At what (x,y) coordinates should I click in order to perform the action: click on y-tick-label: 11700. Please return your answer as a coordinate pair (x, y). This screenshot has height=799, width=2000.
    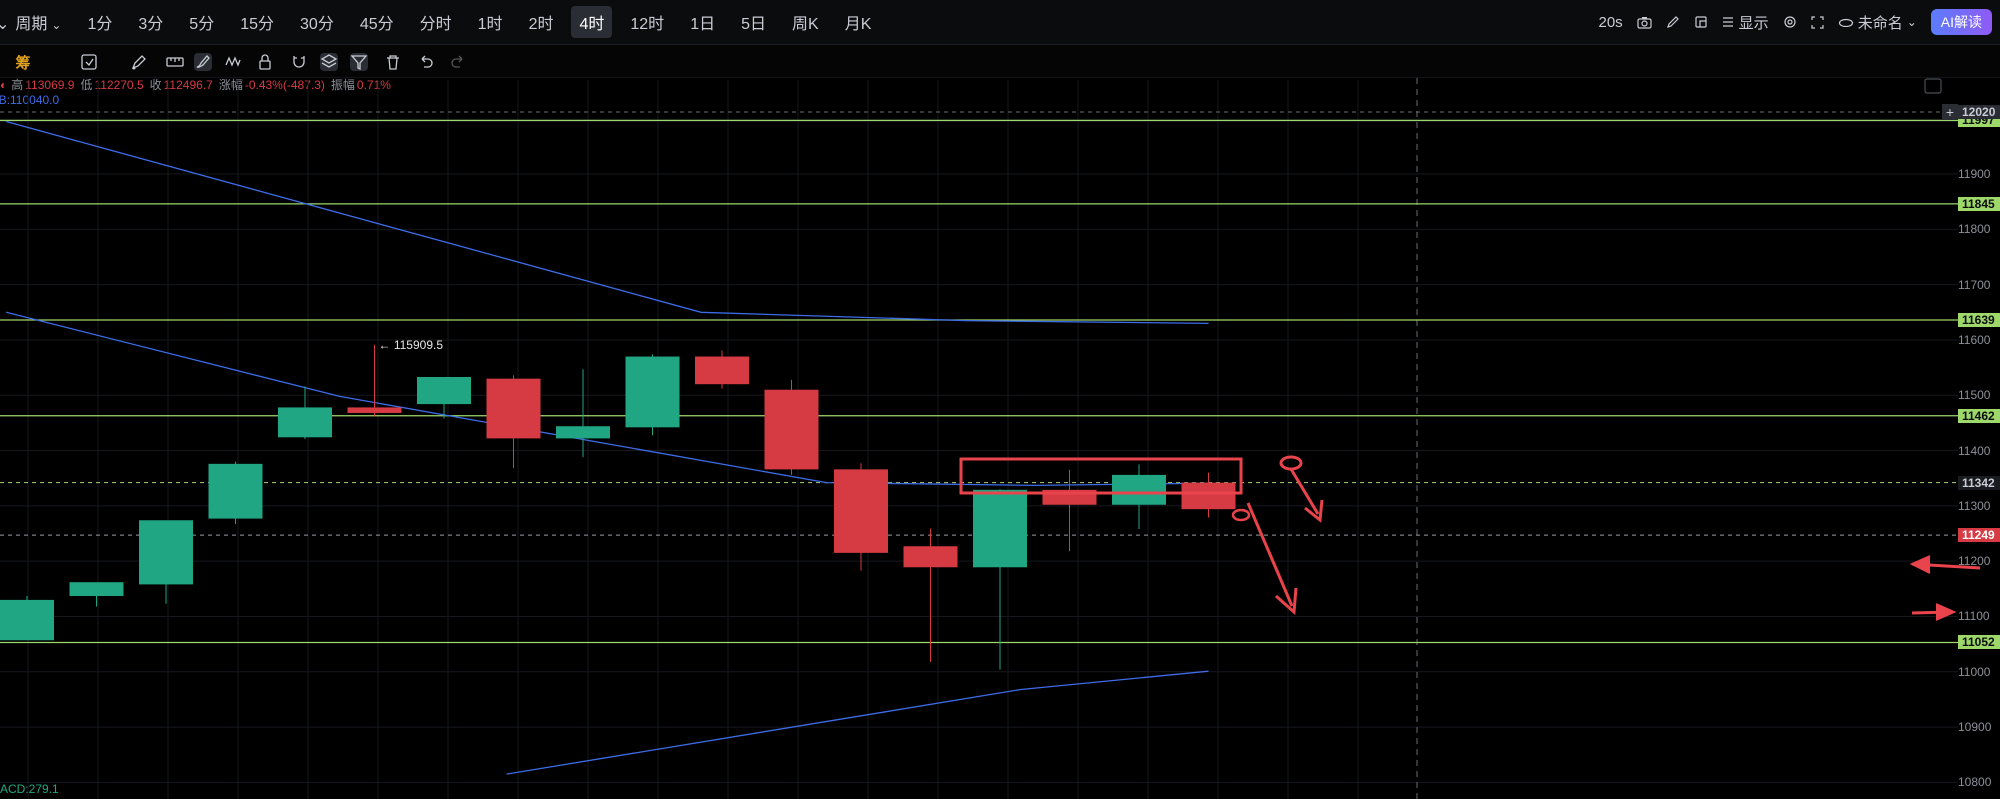
    Looking at the image, I should click on (1974, 284).